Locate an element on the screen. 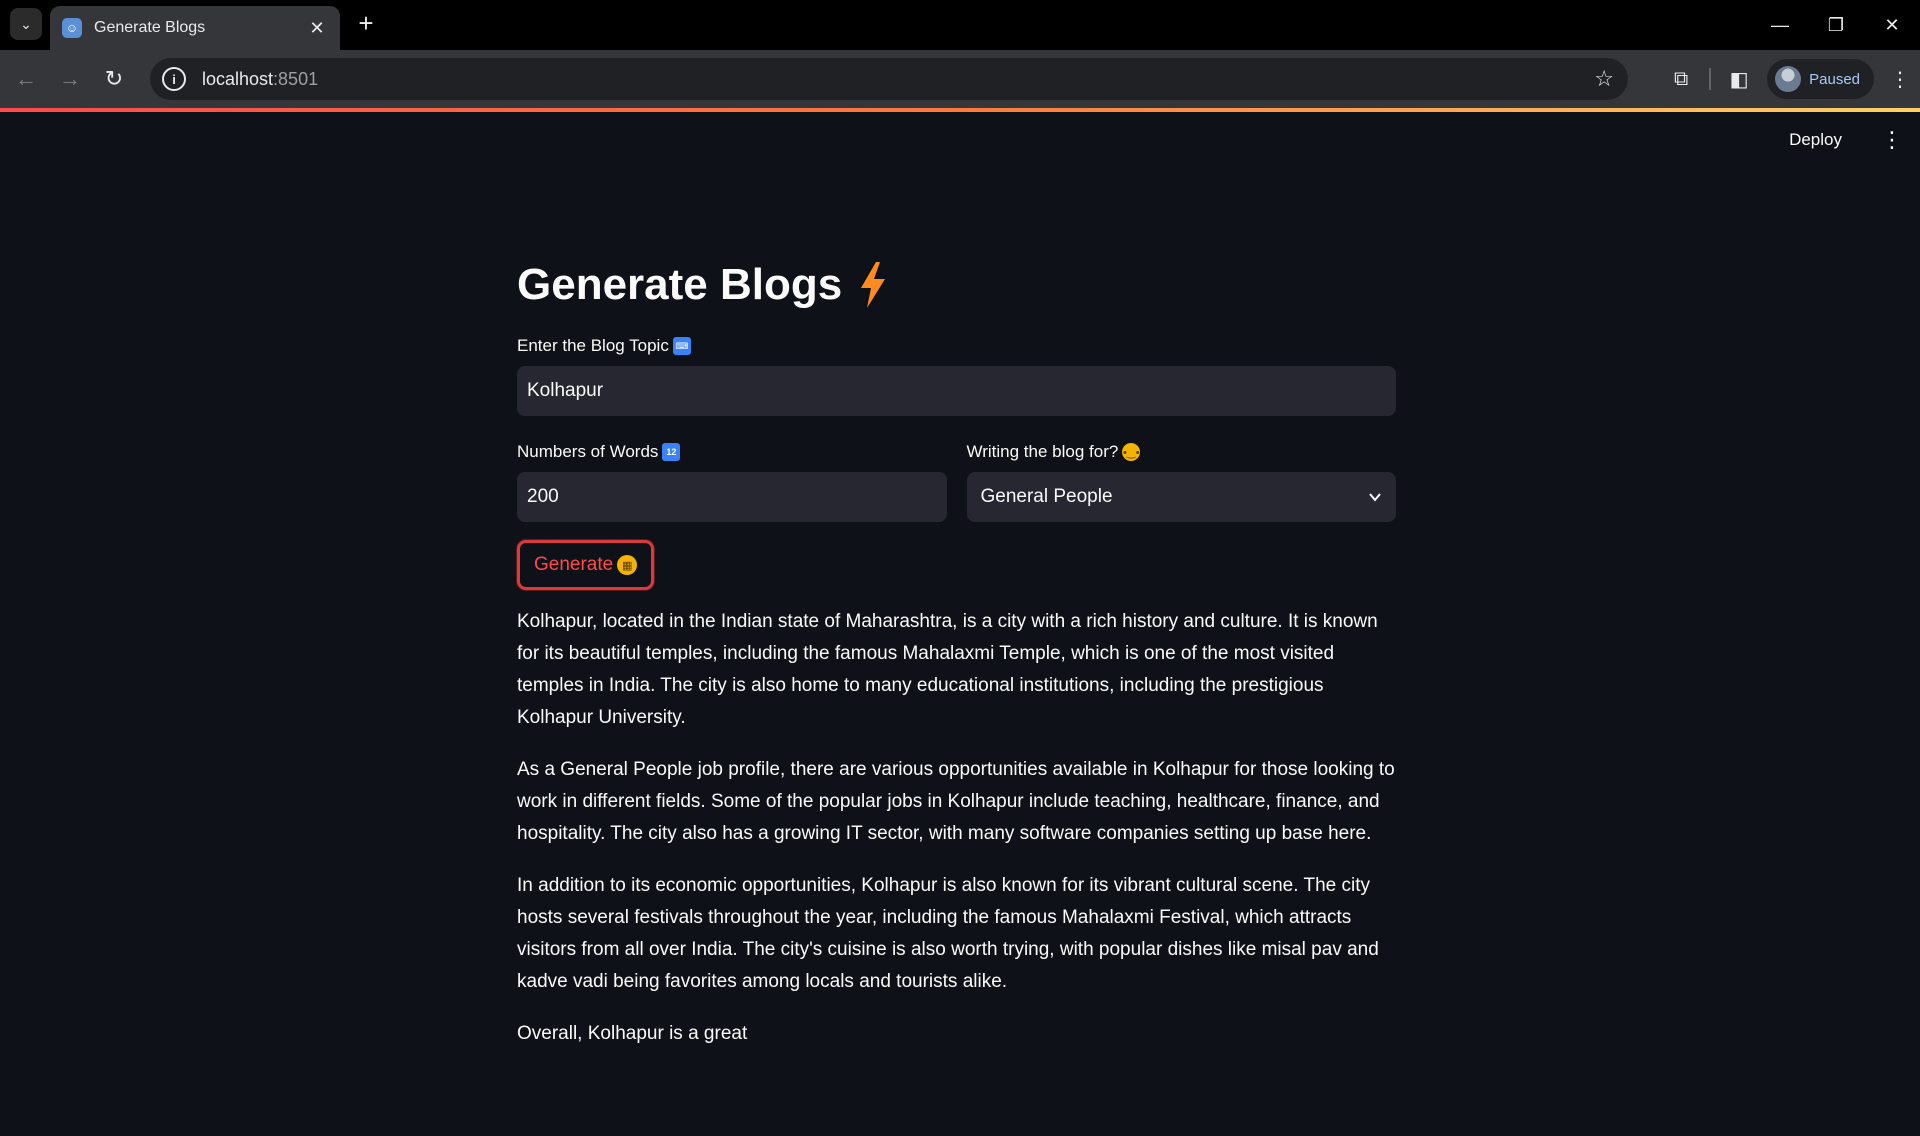 Image resolution: width=1920 pixels, height=1136 pixels. tab-title: Generate Blogs is located at coordinates (150, 27).